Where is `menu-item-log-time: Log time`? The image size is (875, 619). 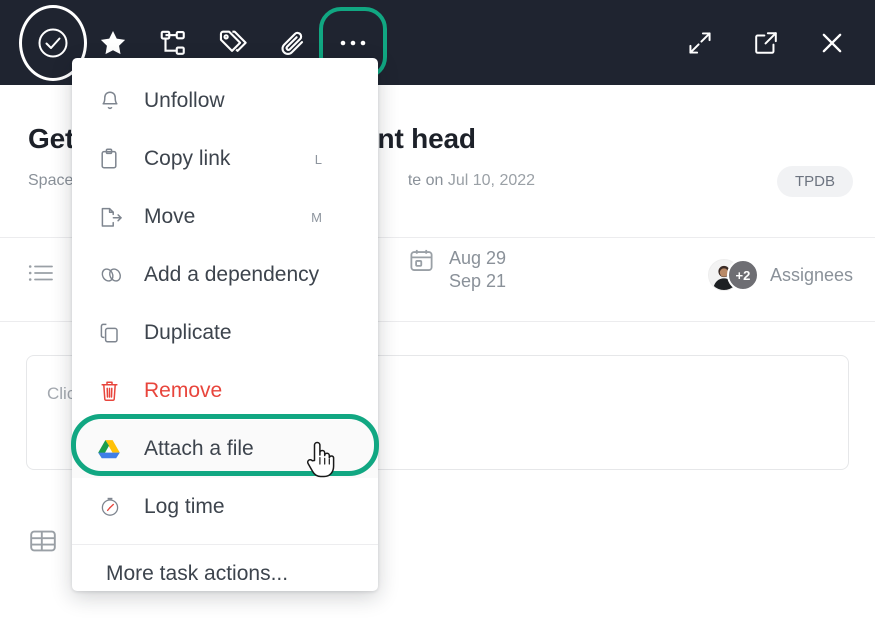
menu-item-log-time: Log time is located at coordinates (225, 507).